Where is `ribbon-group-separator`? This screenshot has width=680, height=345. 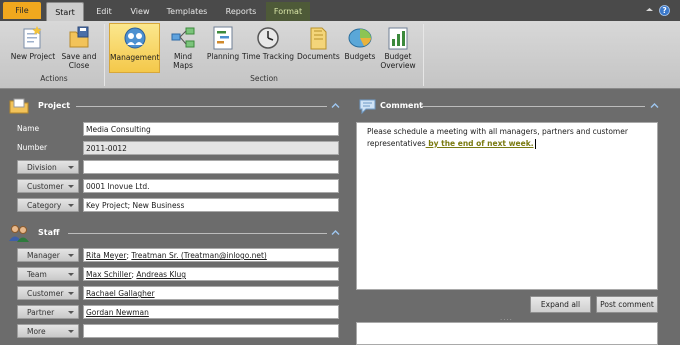 ribbon-group-separator is located at coordinates (104, 55).